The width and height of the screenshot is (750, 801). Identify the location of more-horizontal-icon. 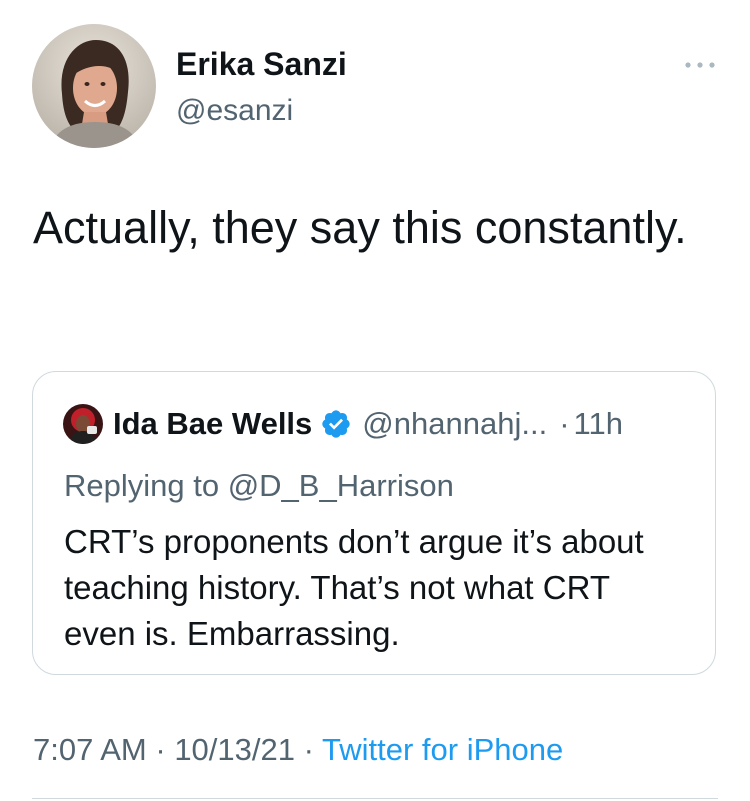
(700, 65).